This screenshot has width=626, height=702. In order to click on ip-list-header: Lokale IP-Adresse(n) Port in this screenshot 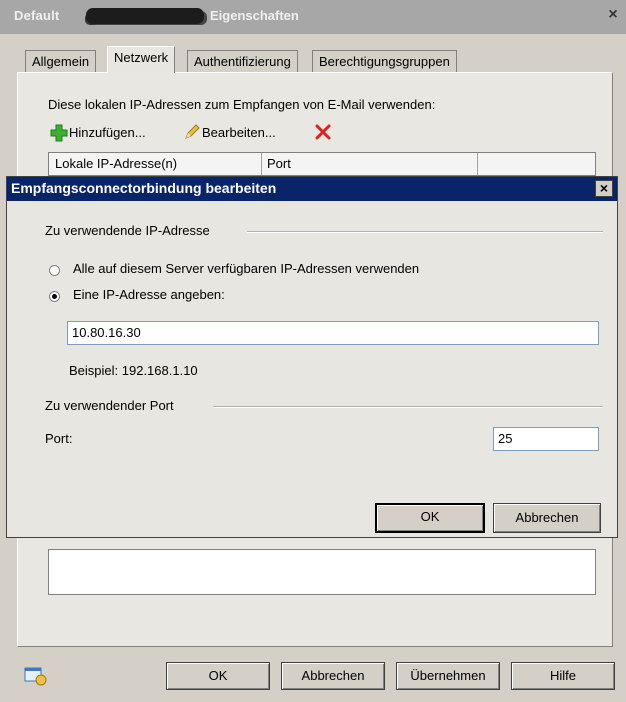, I will do `click(322, 164)`.